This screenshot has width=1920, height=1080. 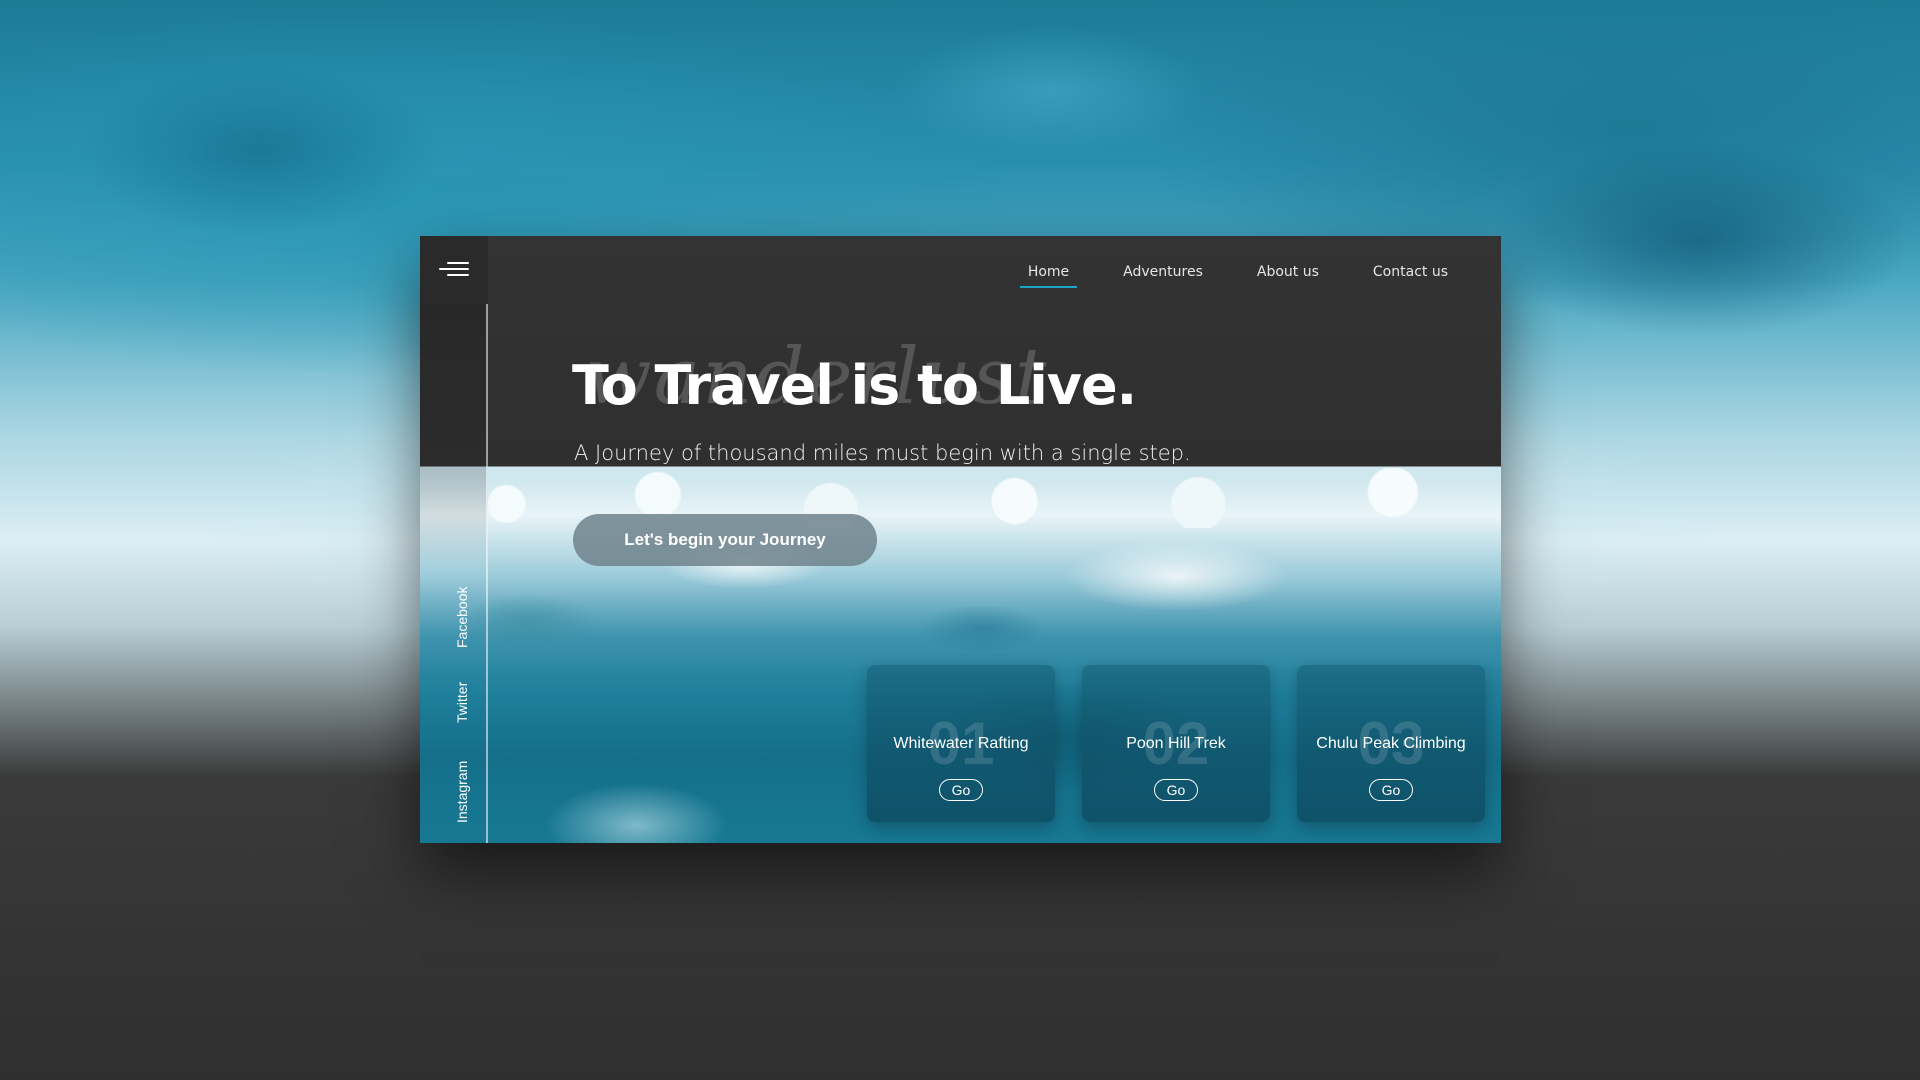 I want to click on card-title: Poon Hill Trek, so click(x=1176, y=743).